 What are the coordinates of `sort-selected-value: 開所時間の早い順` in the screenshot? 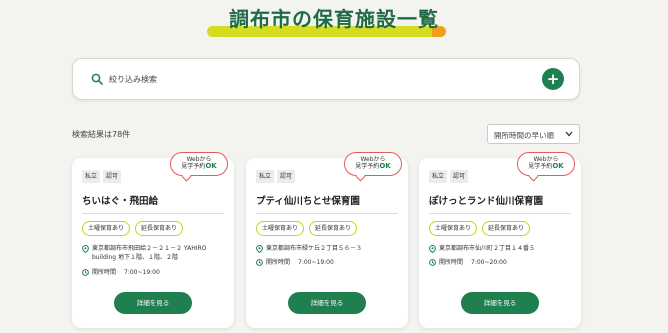 It's located at (524, 135).